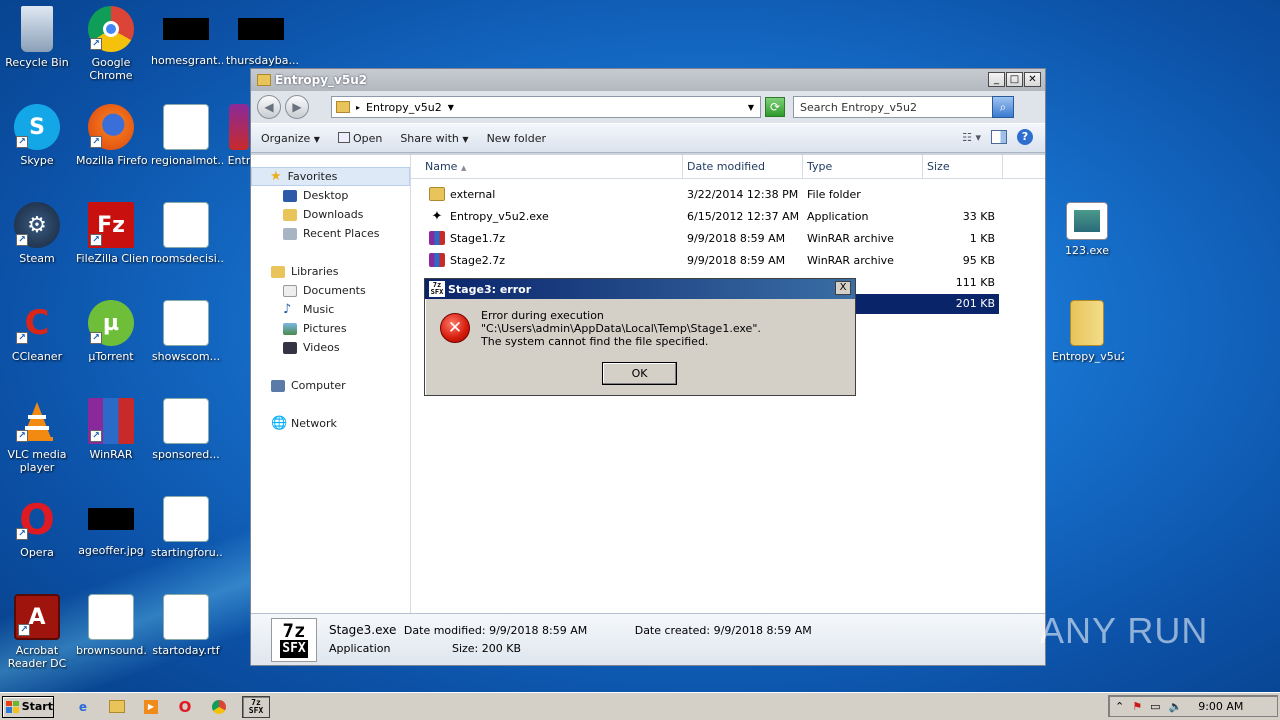  Describe the element at coordinates (1119, 706) in the screenshot. I see `show-hidden-icons-icon: ⌃` at that location.